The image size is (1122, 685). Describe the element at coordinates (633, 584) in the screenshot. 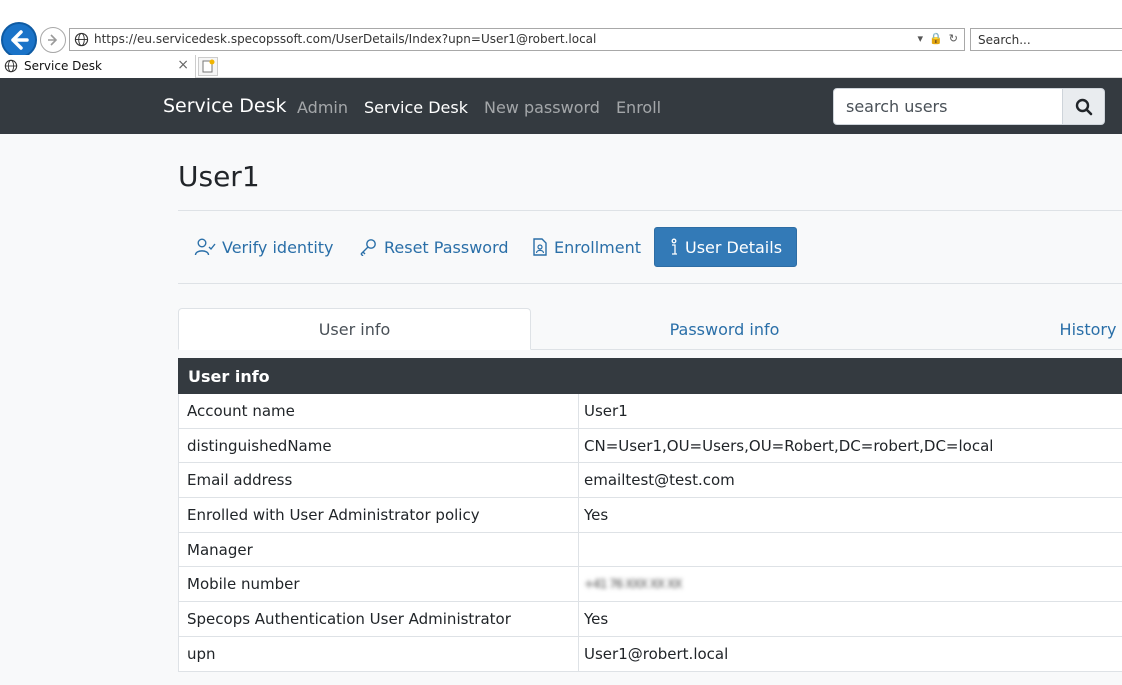

I see `mobile-number-value-redacted: +41 76 XXX XX XX` at that location.